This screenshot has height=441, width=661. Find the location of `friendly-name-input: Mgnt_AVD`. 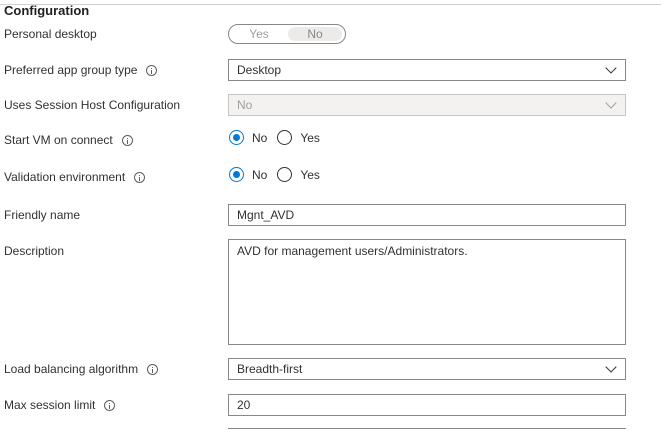

friendly-name-input: Mgnt_AVD is located at coordinates (427, 215).